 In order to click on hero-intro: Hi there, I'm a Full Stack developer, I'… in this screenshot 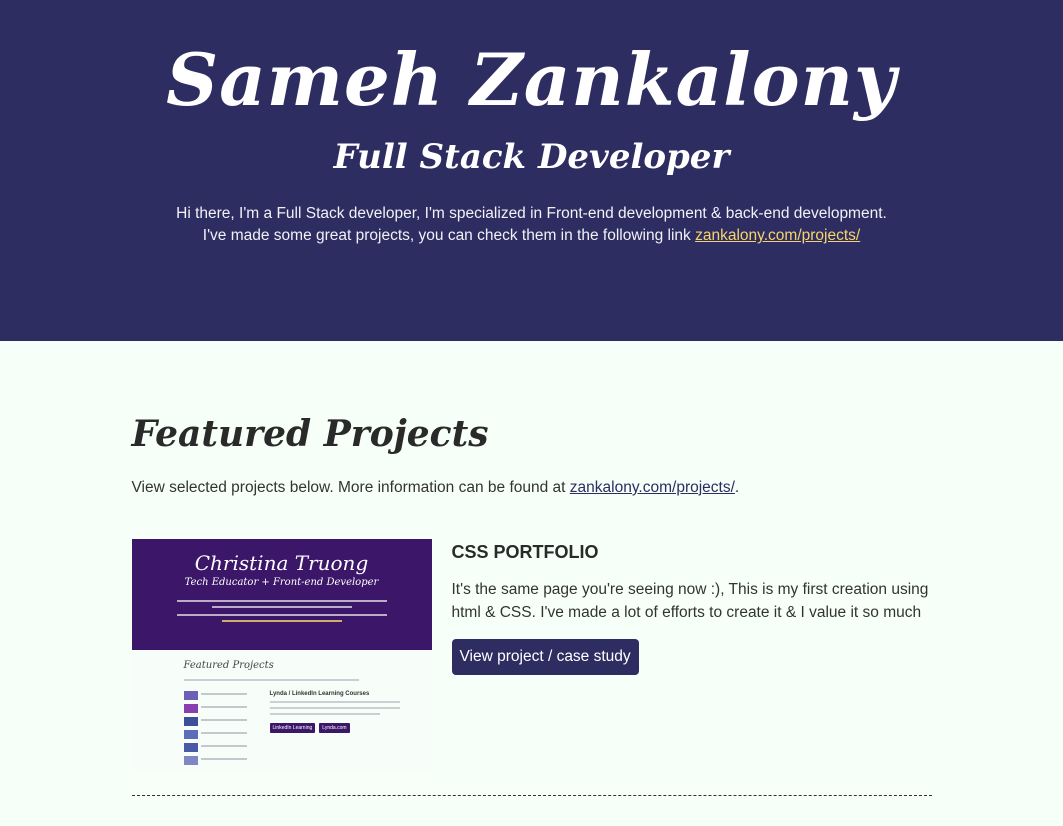, I will do `click(531, 225)`.